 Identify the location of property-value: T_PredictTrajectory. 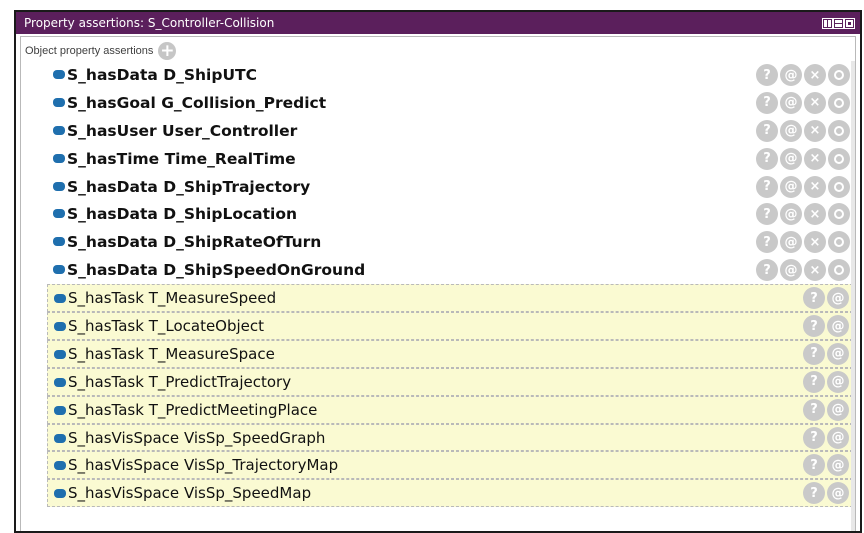
(220, 381).